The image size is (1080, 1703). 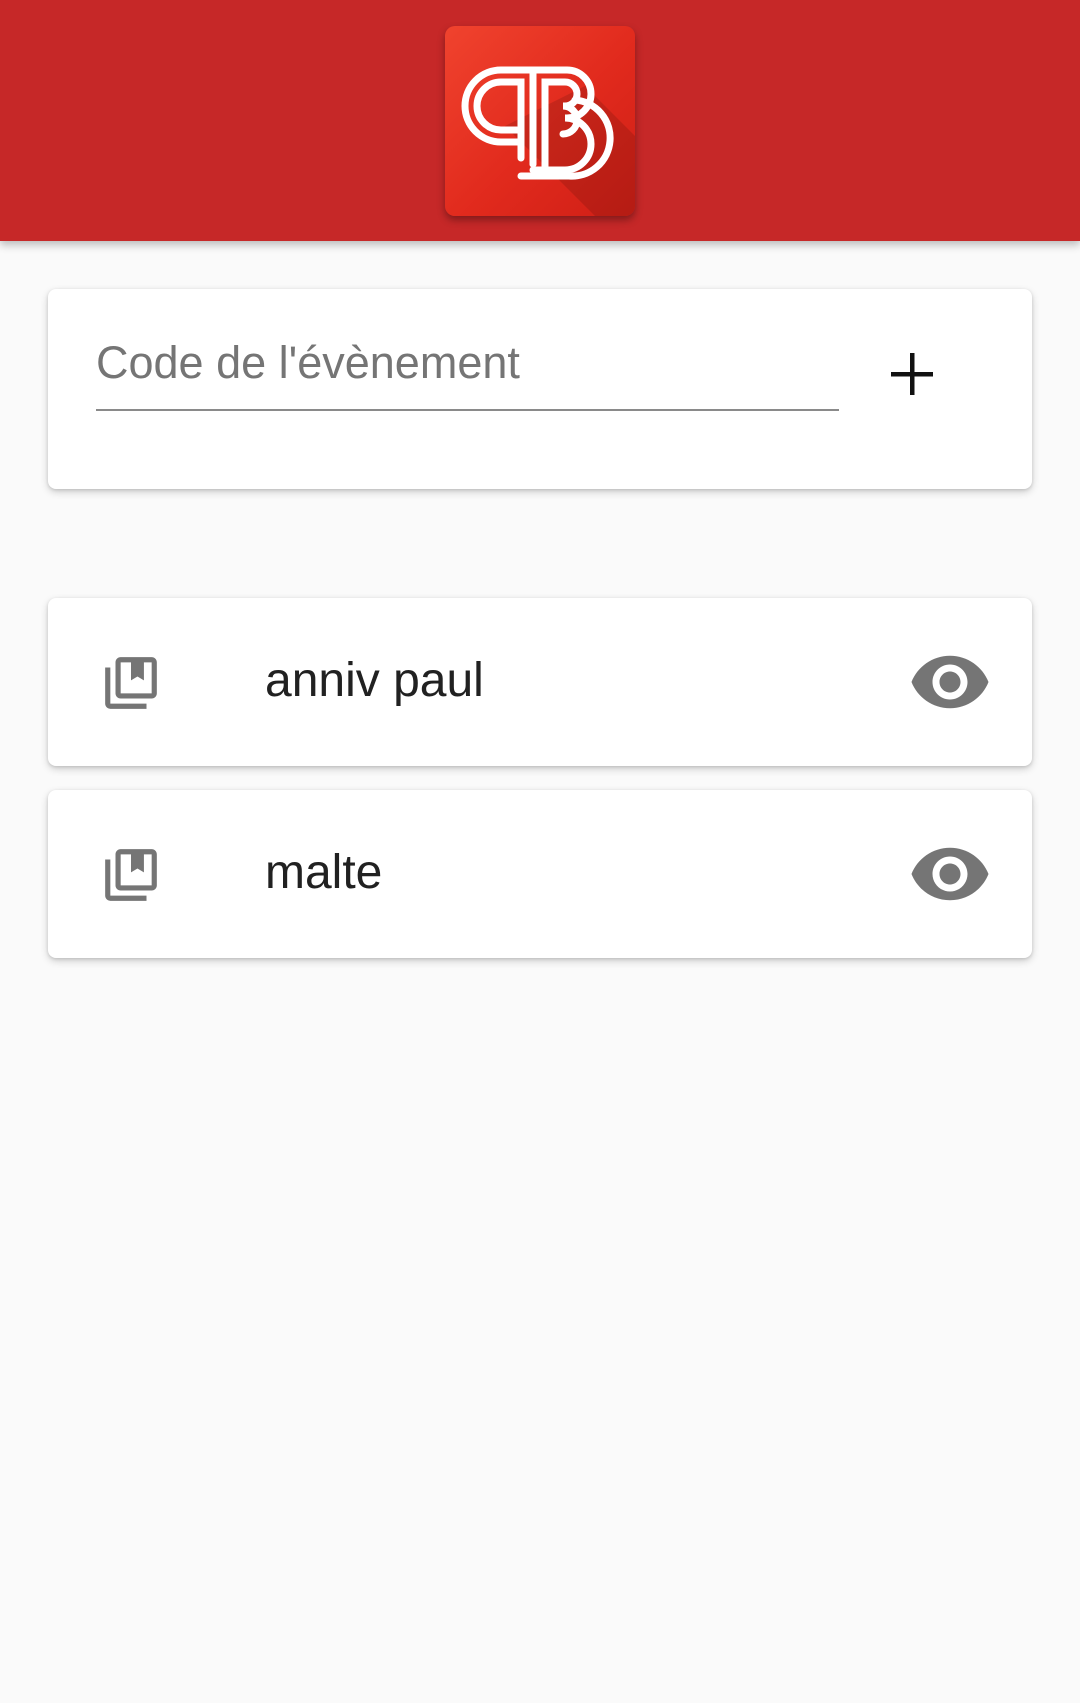 What do you see at coordinates (324, 872) in the screenshot?
I see `event-name: malte` at bounding box center [324, 872].